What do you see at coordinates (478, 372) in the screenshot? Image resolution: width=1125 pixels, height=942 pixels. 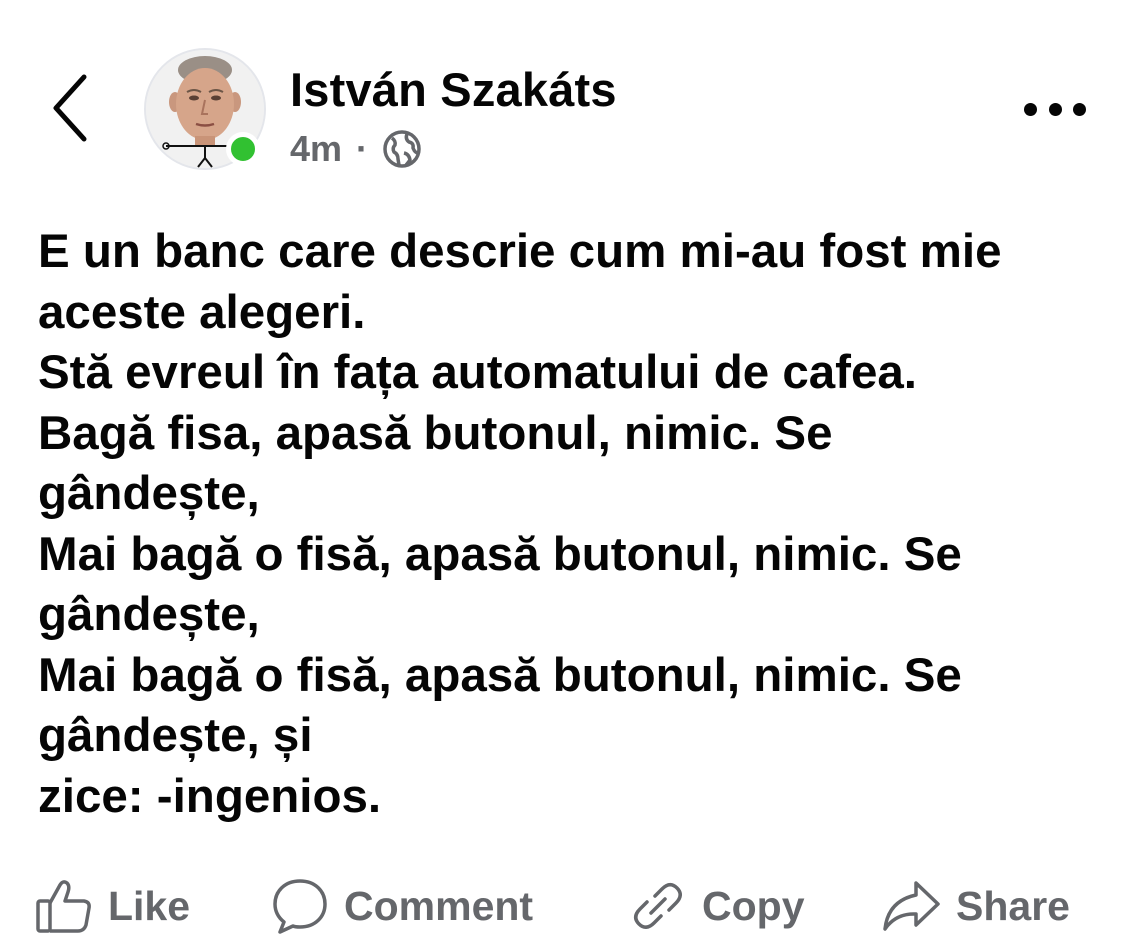 I see `post-line: Stă evreul în fața automatului de cafea.` at bounding box center [478, 372].